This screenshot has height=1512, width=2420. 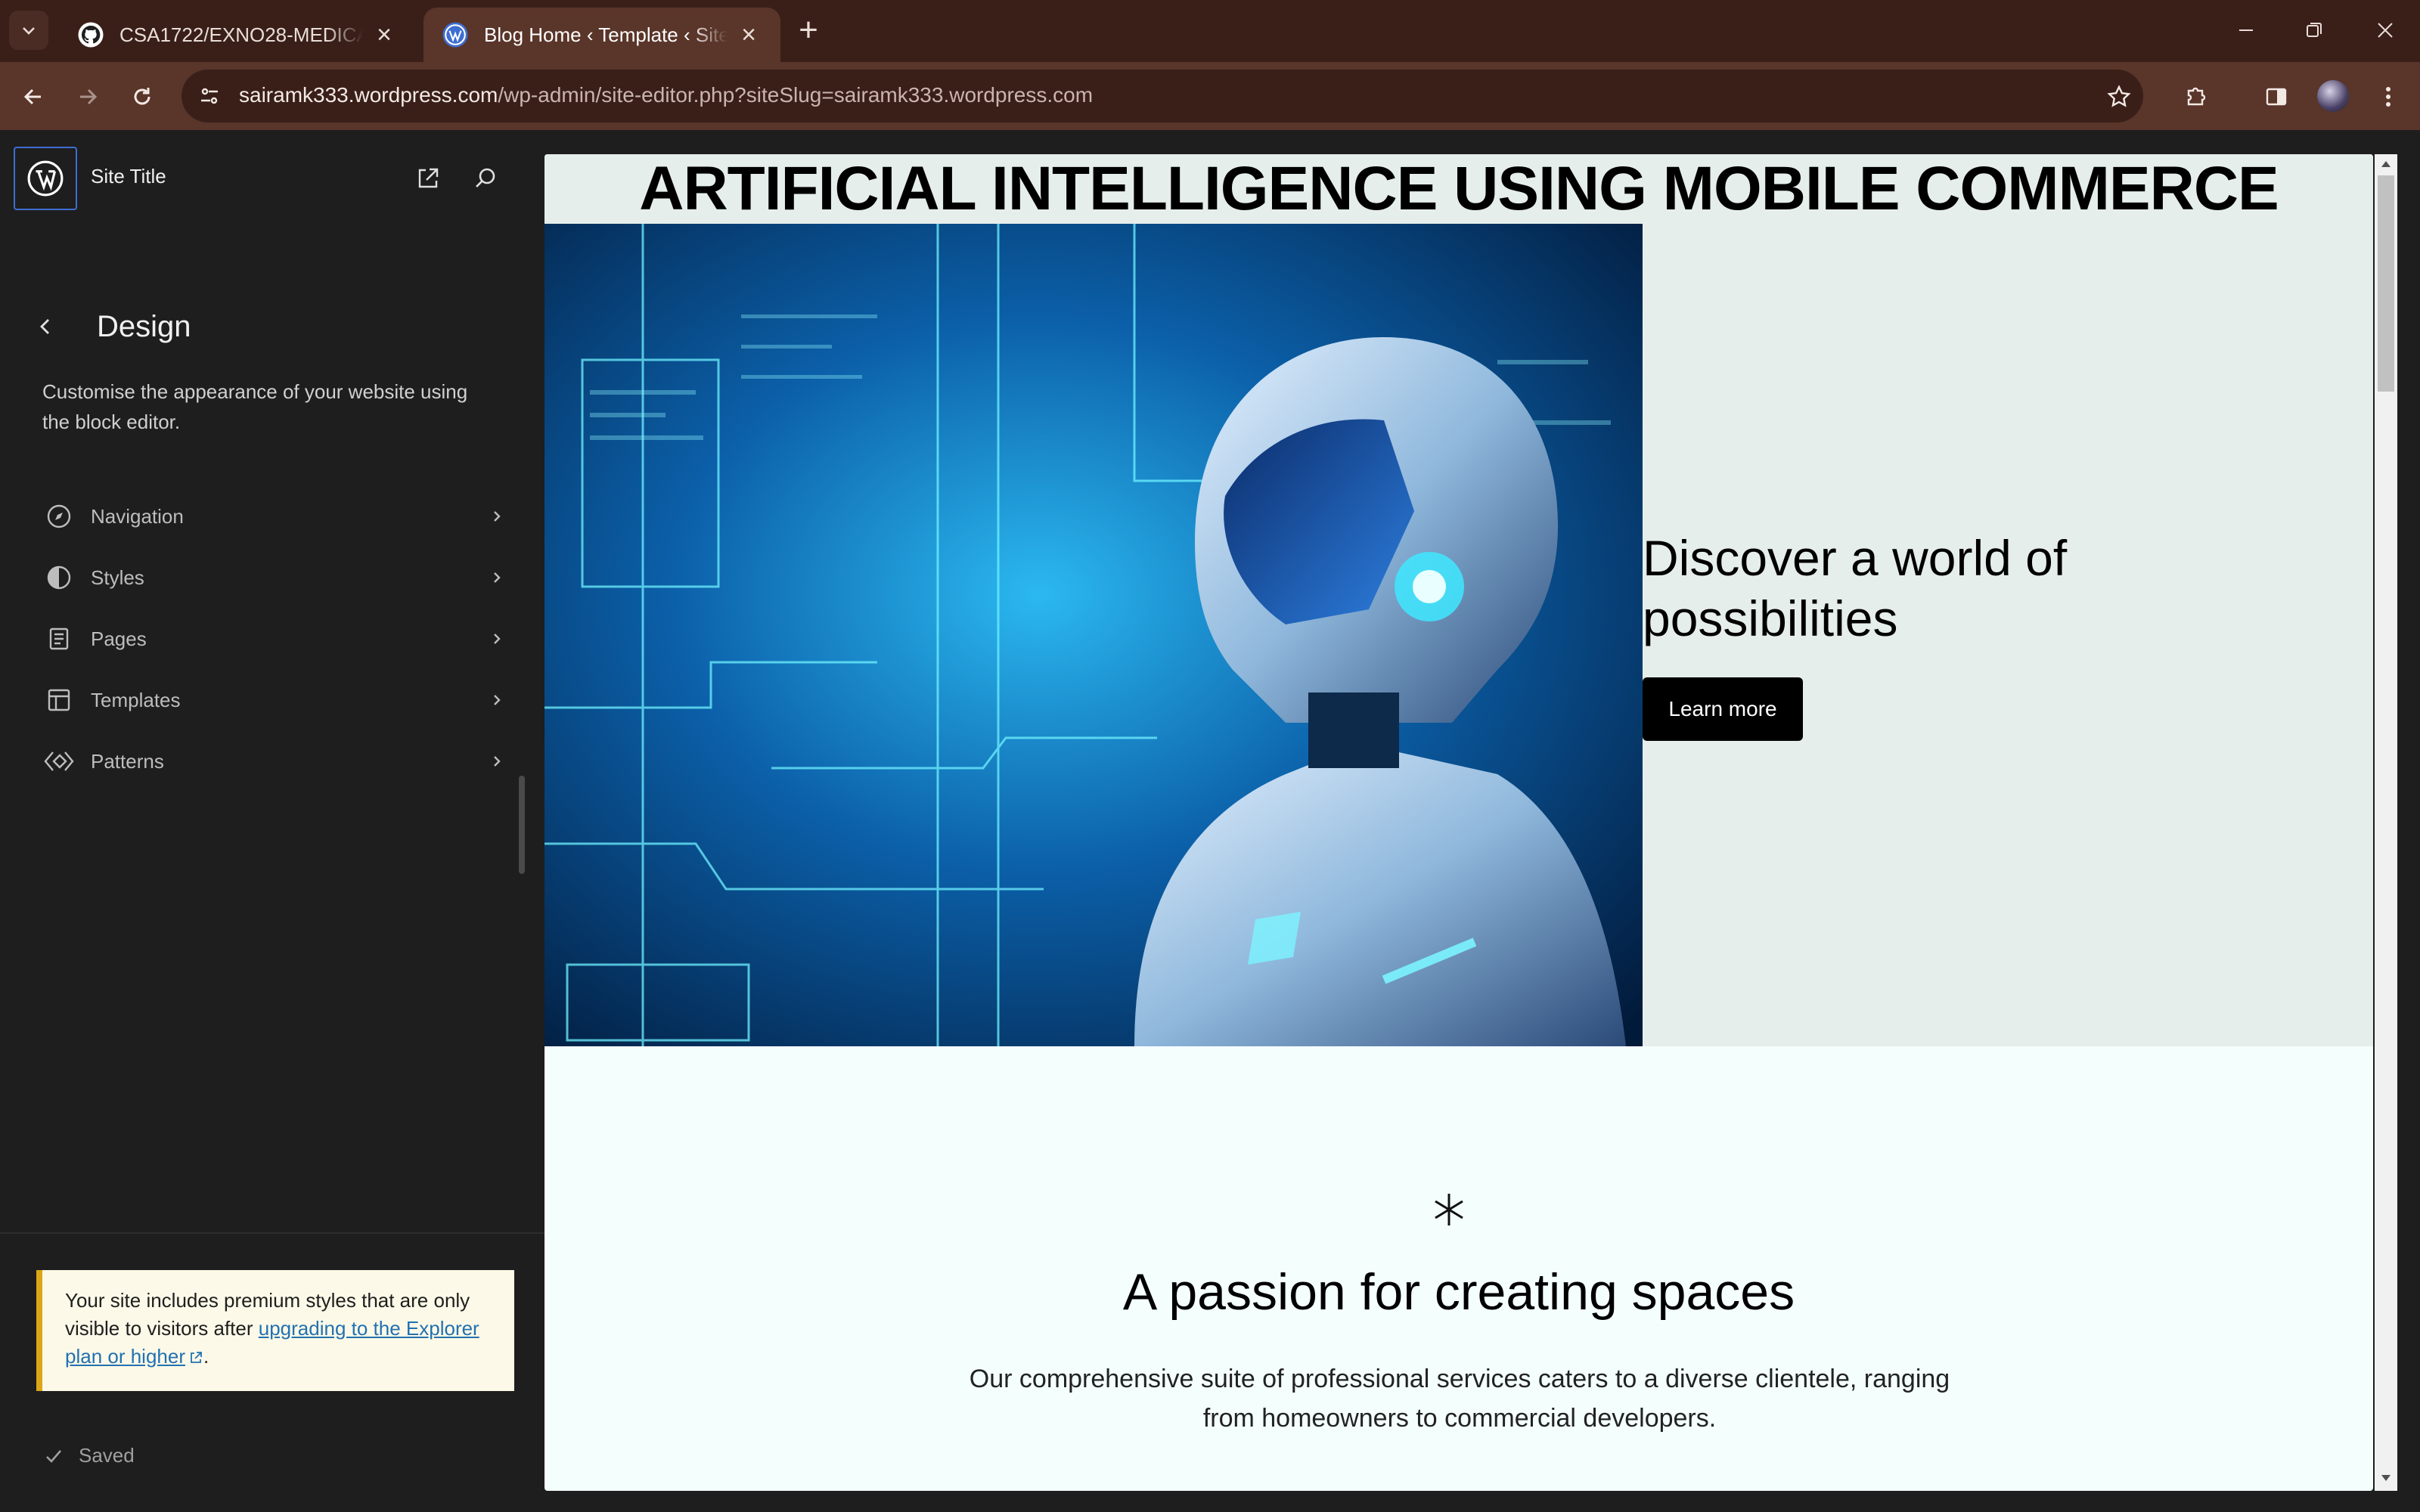 I want to click on reload-icon, so click(x=142, y=96).